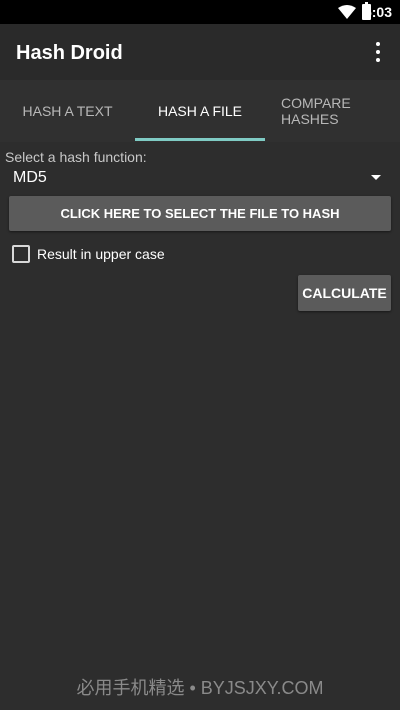  What do you see at coordinates (347, 12) in the screenshot?
I see `wifi-icon` at bounding box center [347, 12].